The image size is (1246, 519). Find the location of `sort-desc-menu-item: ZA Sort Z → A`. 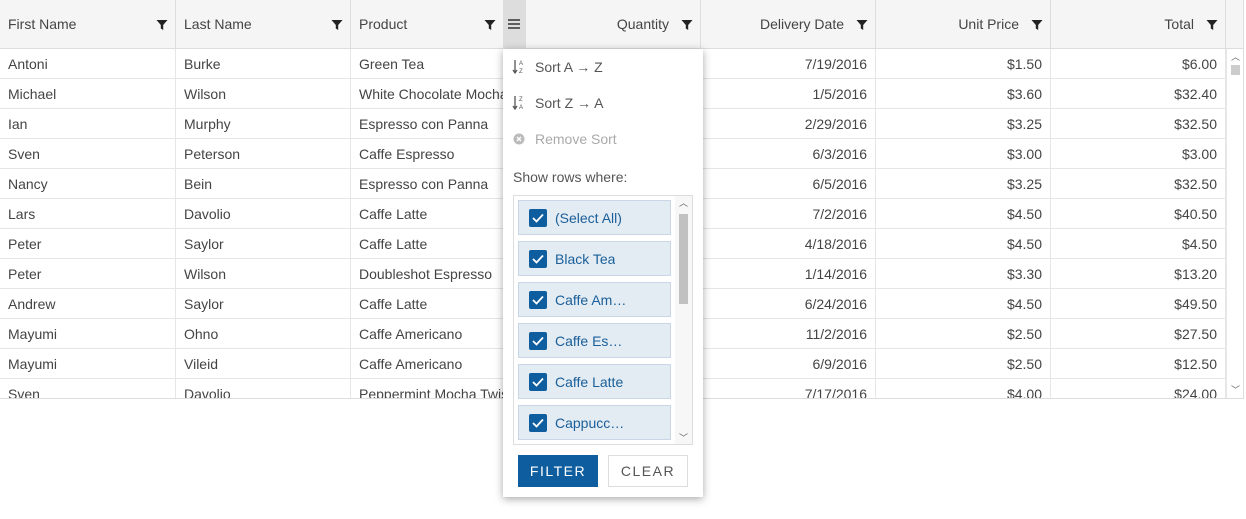

sort-desc-menu-item: ZA Sort Z → A is located at coordinates (557, 103).